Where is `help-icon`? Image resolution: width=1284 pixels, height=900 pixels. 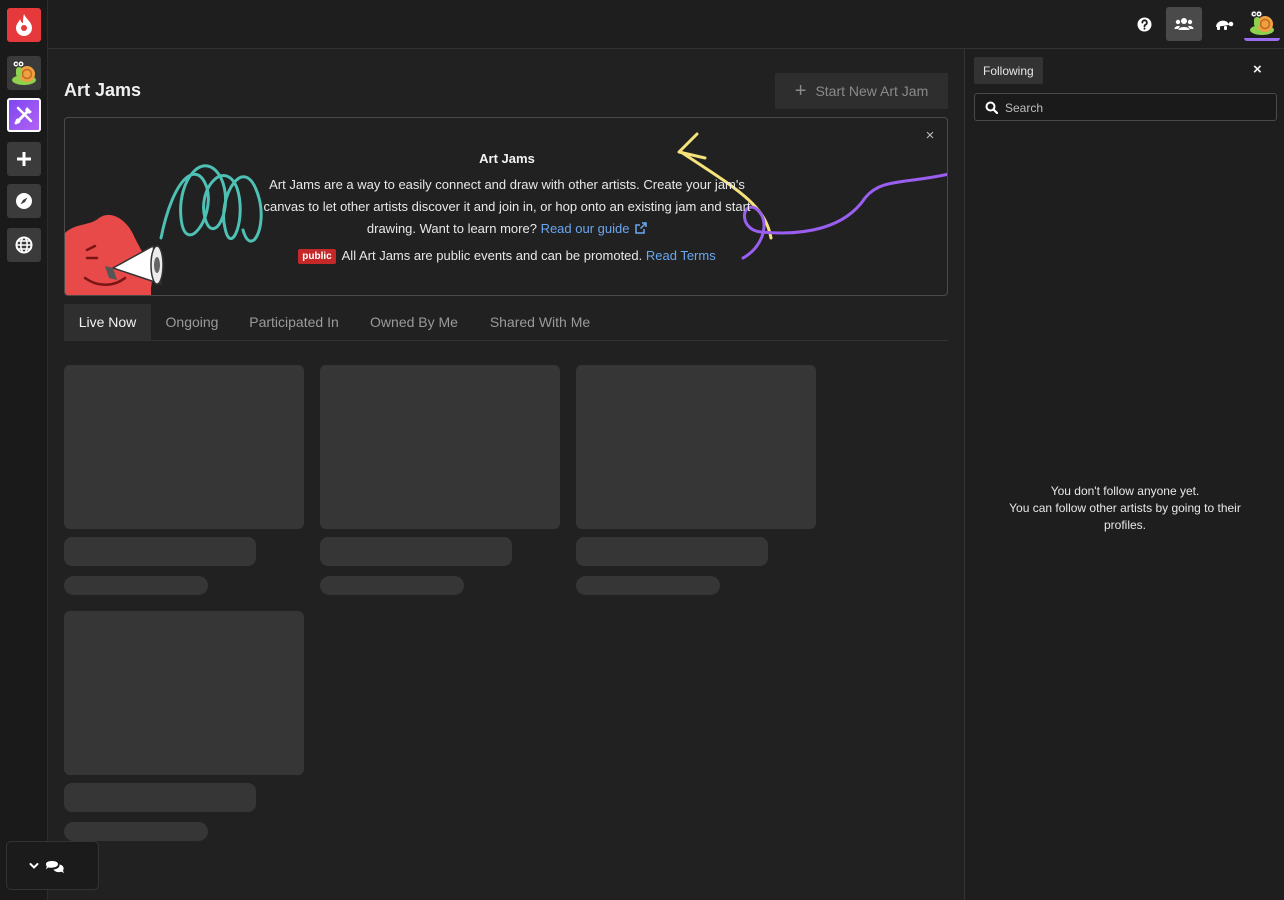
help-icon is located at coordinates (1144, 24).